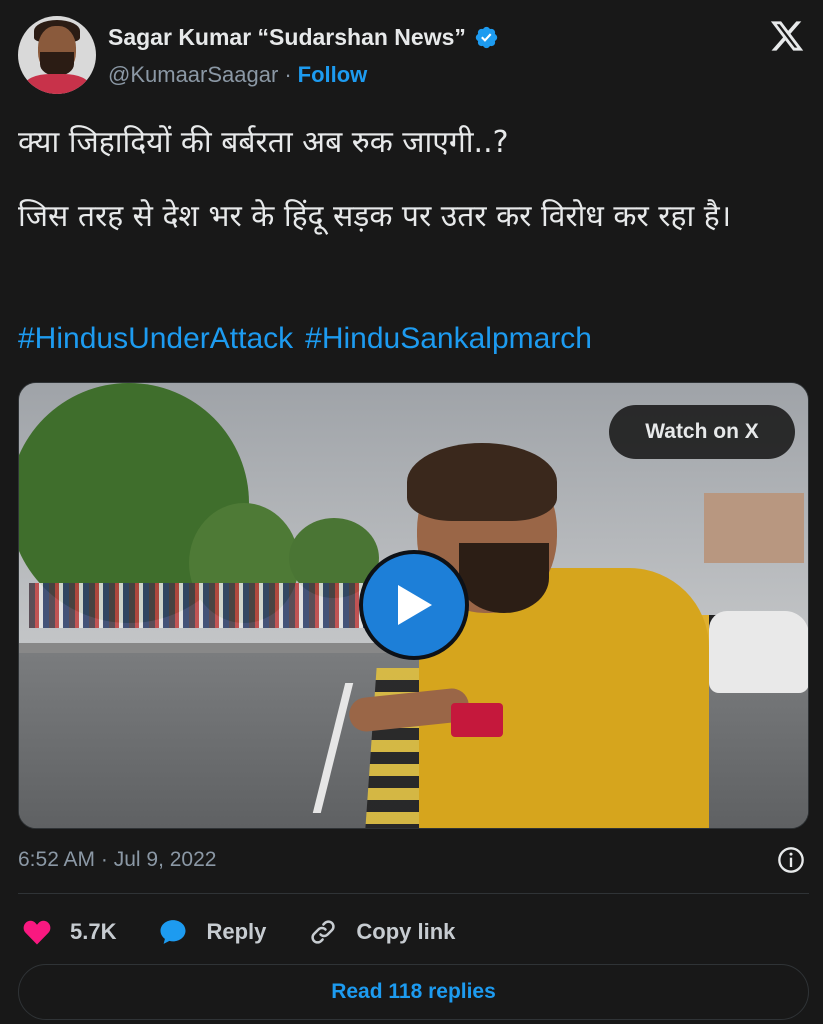 The height and width of the screenshot is (1024, 823). What do you see at coordinates (287, 37) in the screenshot?
I see `author-name: Sagar Kumar “Sudarshan News”` at bounding box center [287, 37].